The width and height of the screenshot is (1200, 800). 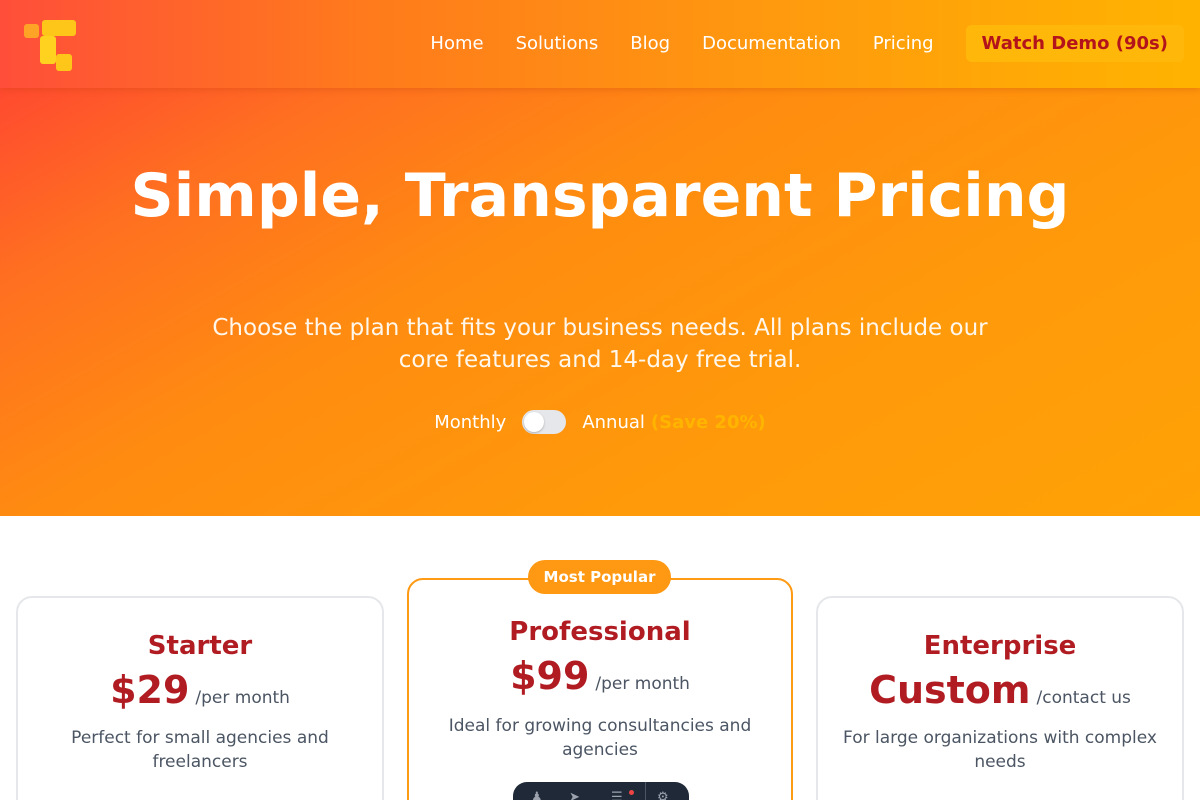 I want to click on monthly-label: Monthly, so click(x=470, y=422).